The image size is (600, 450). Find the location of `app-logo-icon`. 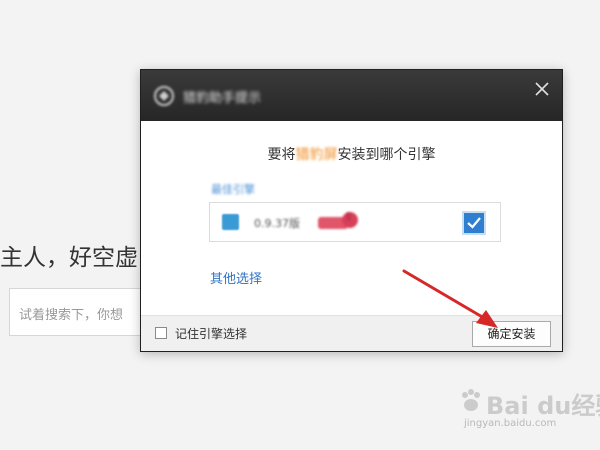

app-logo-icon is located at coordinates (164, 96).